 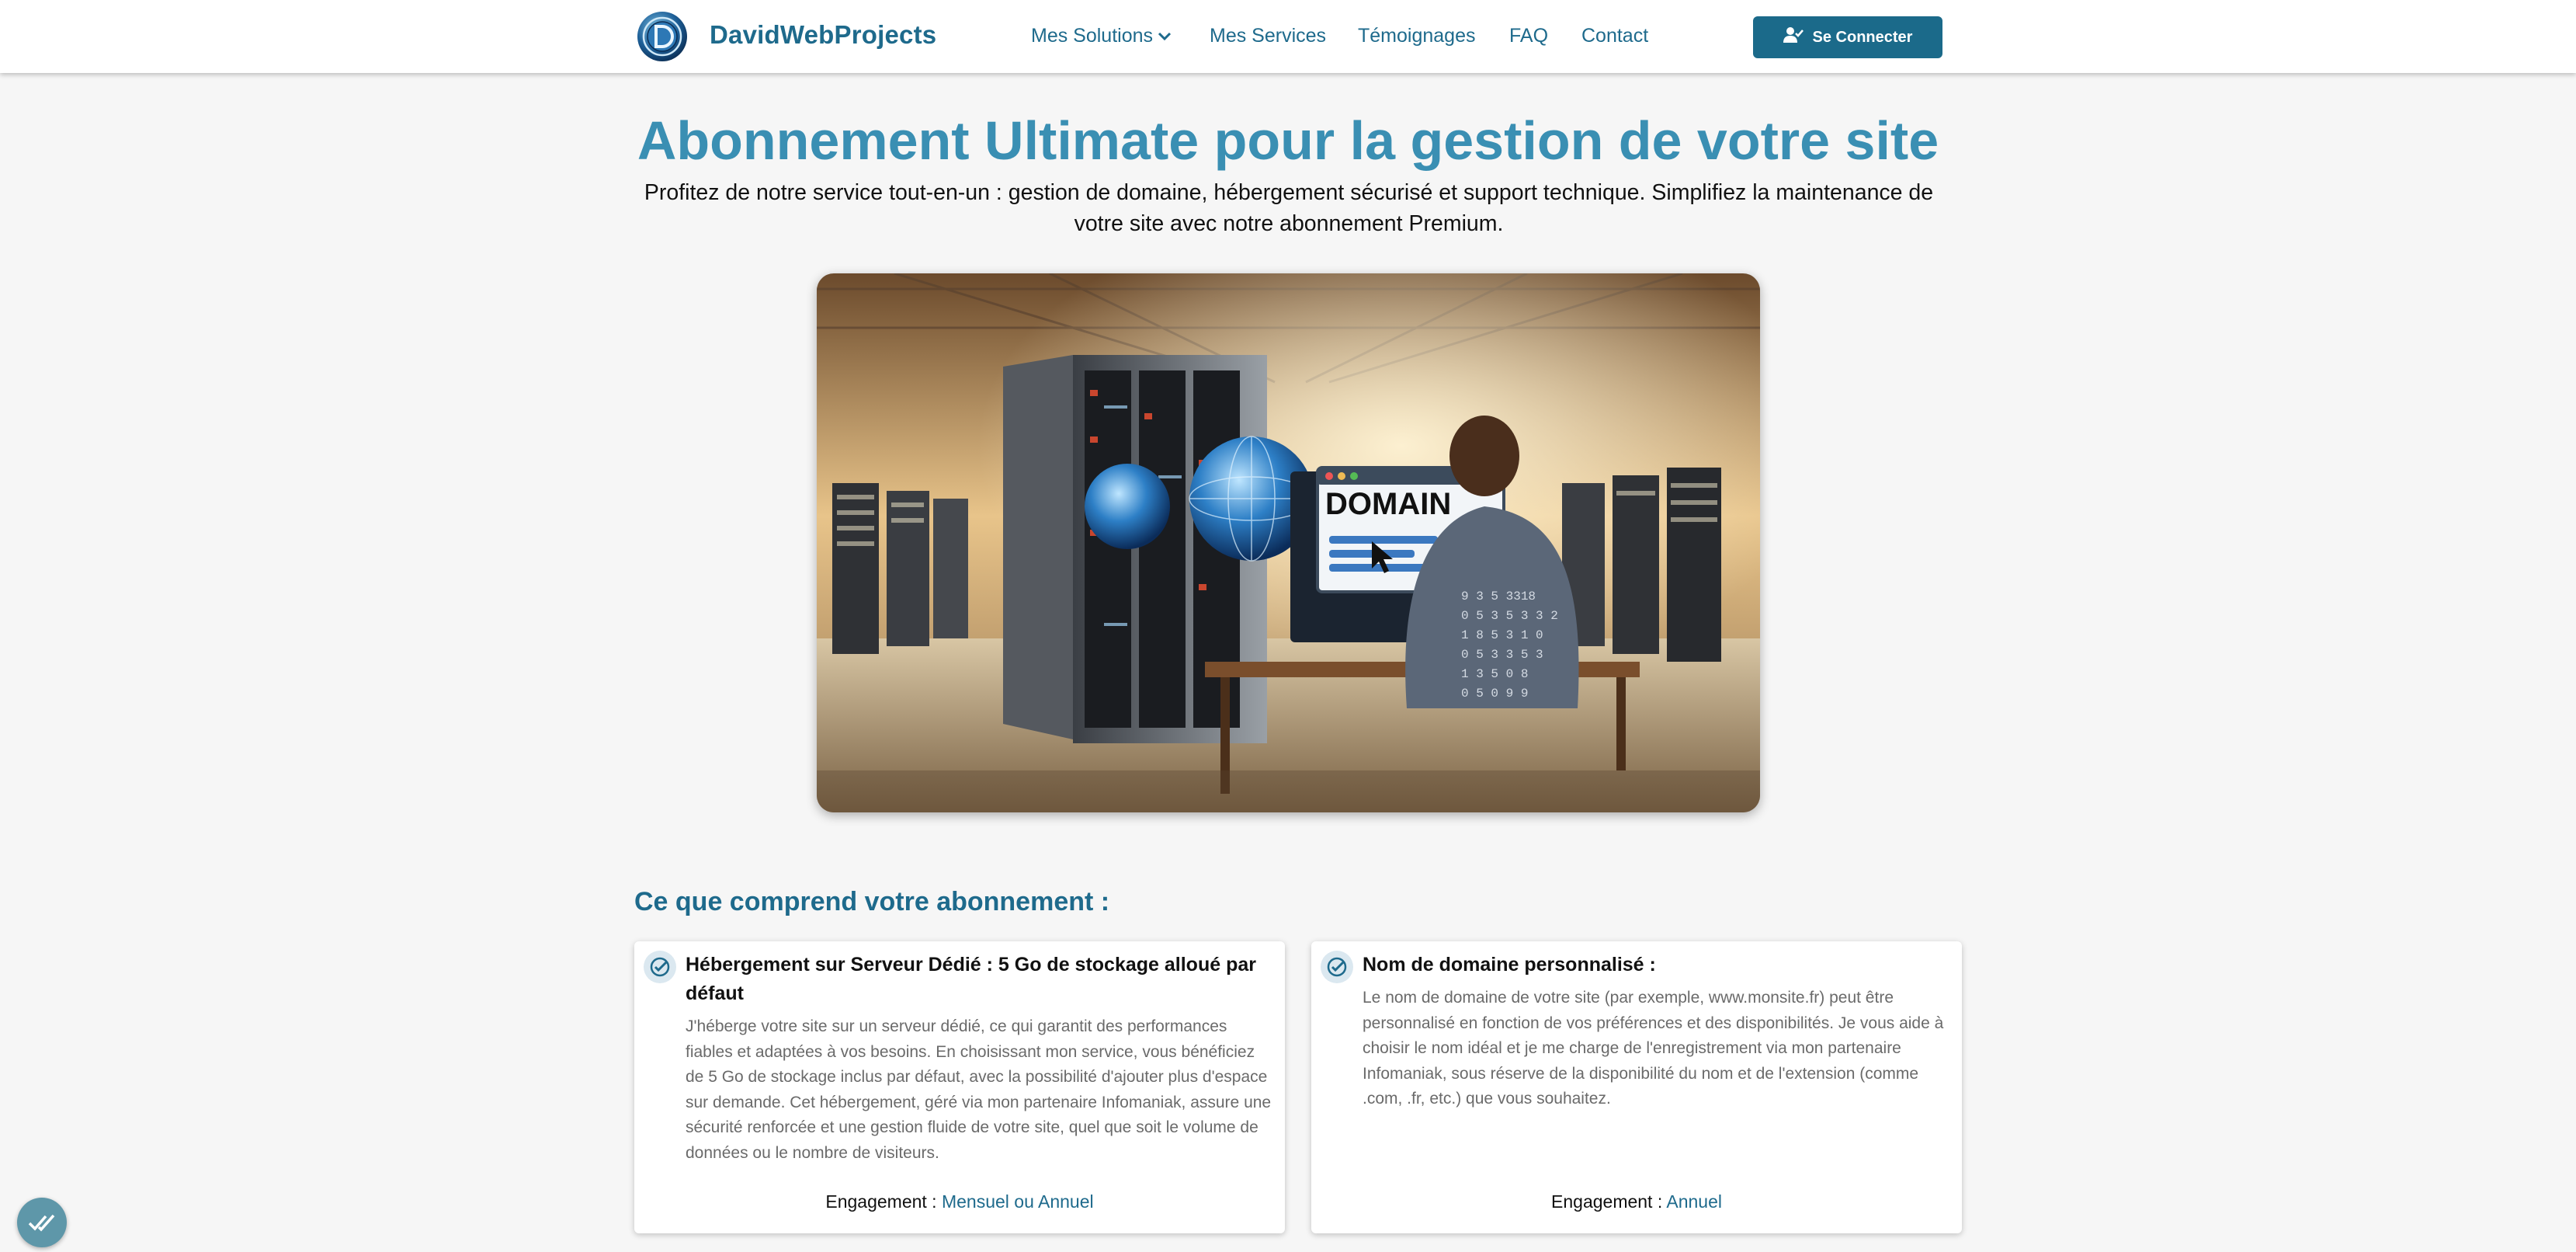 What do you see at coordinates (872, 901) in the screenshot?
I see `section-title: Ce que comprend votre abonnement :` at bounding box center [872, 901].